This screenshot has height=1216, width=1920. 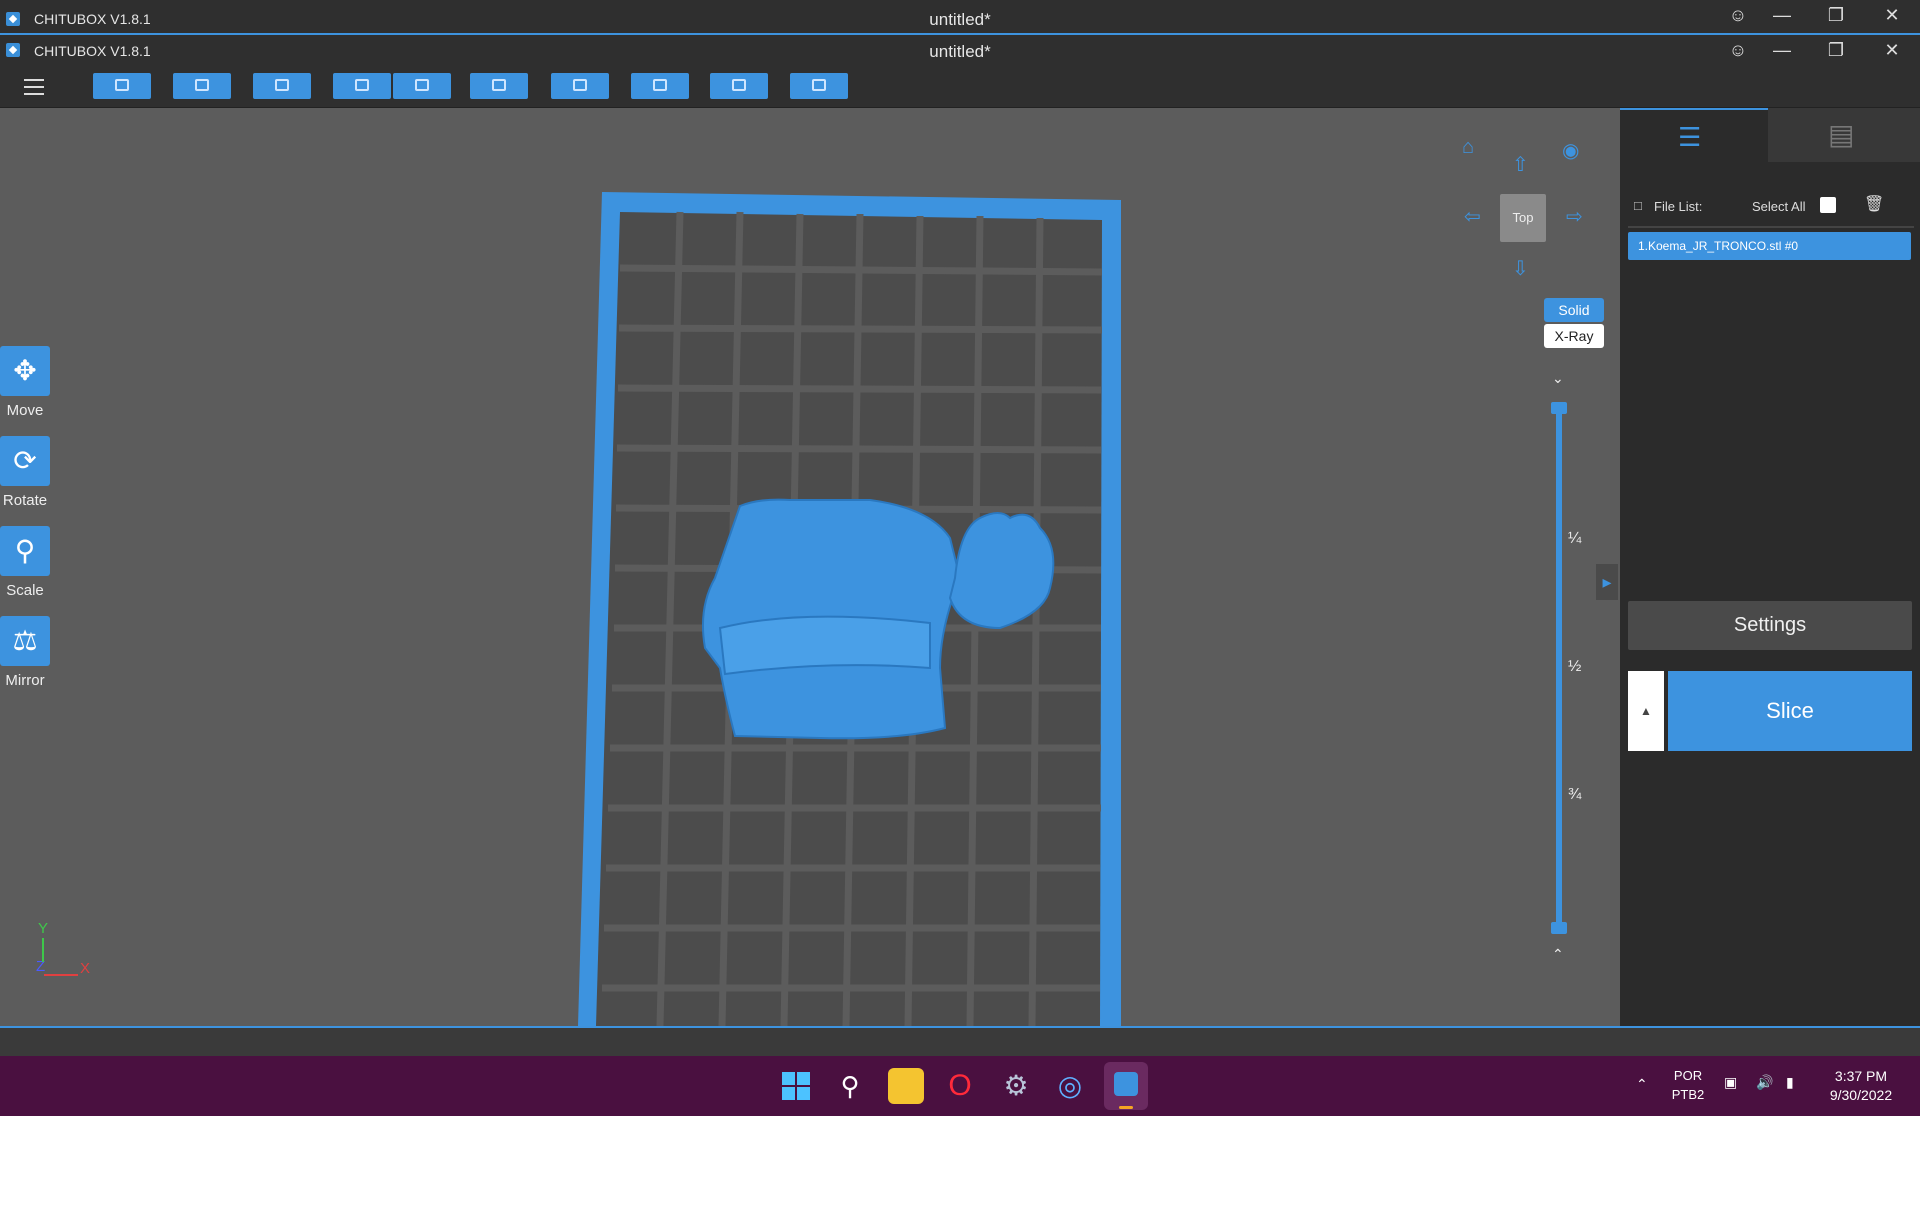 What do you see at coordinates (1642, 1084) in the screenshot?
I see `tray-overflow-chevron-icon: ⌃` at bounding box center [1642, 1084].